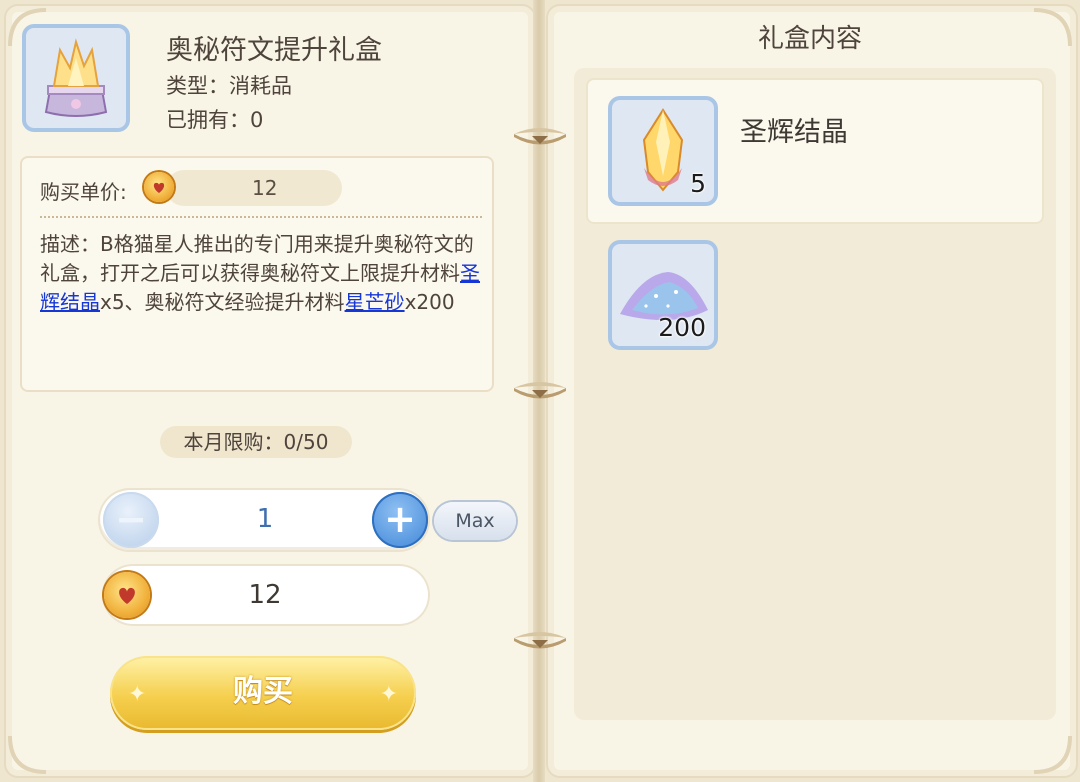  I want to click on divider, so click(261, 217).